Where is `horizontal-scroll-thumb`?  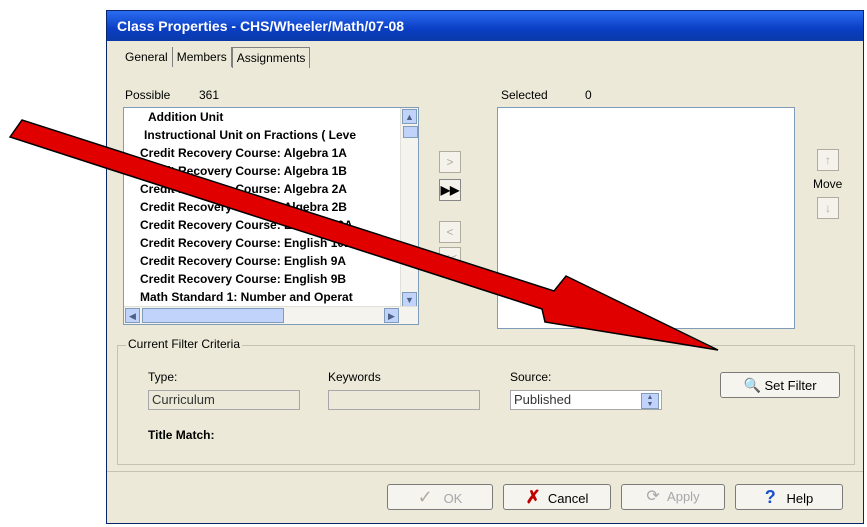 horizontal-scroll-thumb is located at coordinates (213, 315).